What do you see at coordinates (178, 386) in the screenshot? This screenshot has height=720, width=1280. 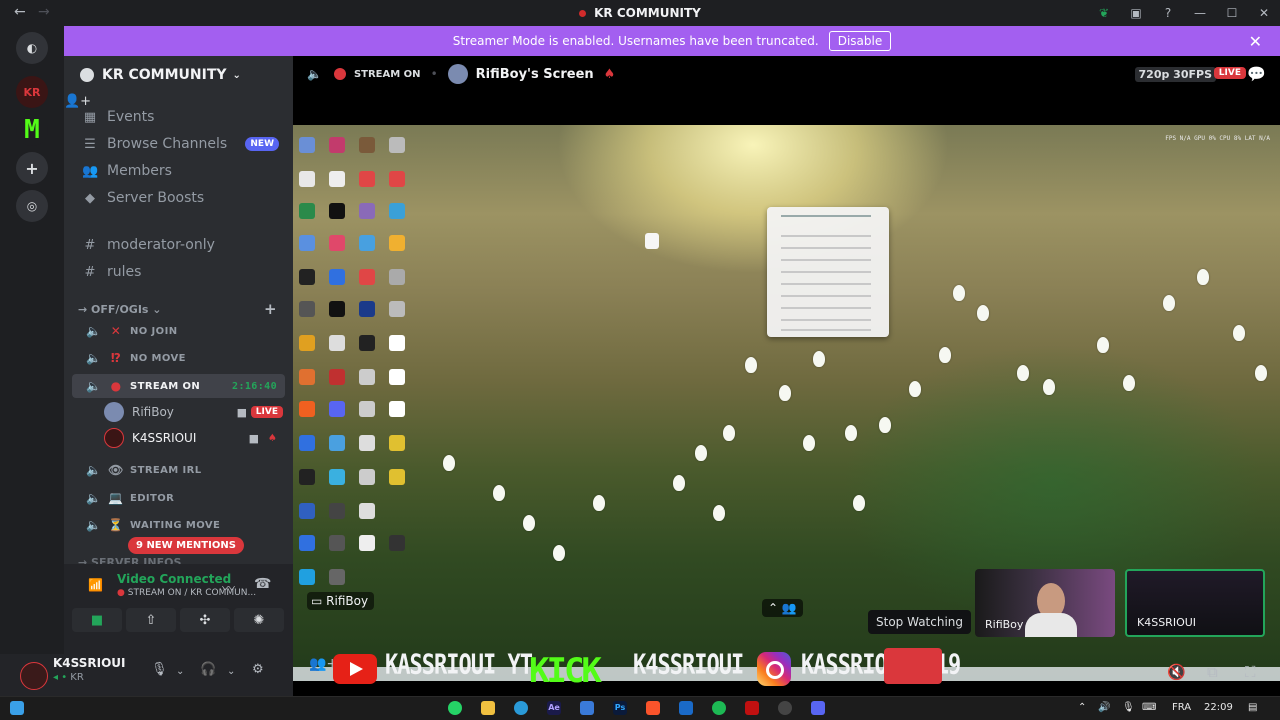 I see `voice-channel-stream-on: 🔈 ● STREAM ON 2:16:40` at bounding box center [178, 386].